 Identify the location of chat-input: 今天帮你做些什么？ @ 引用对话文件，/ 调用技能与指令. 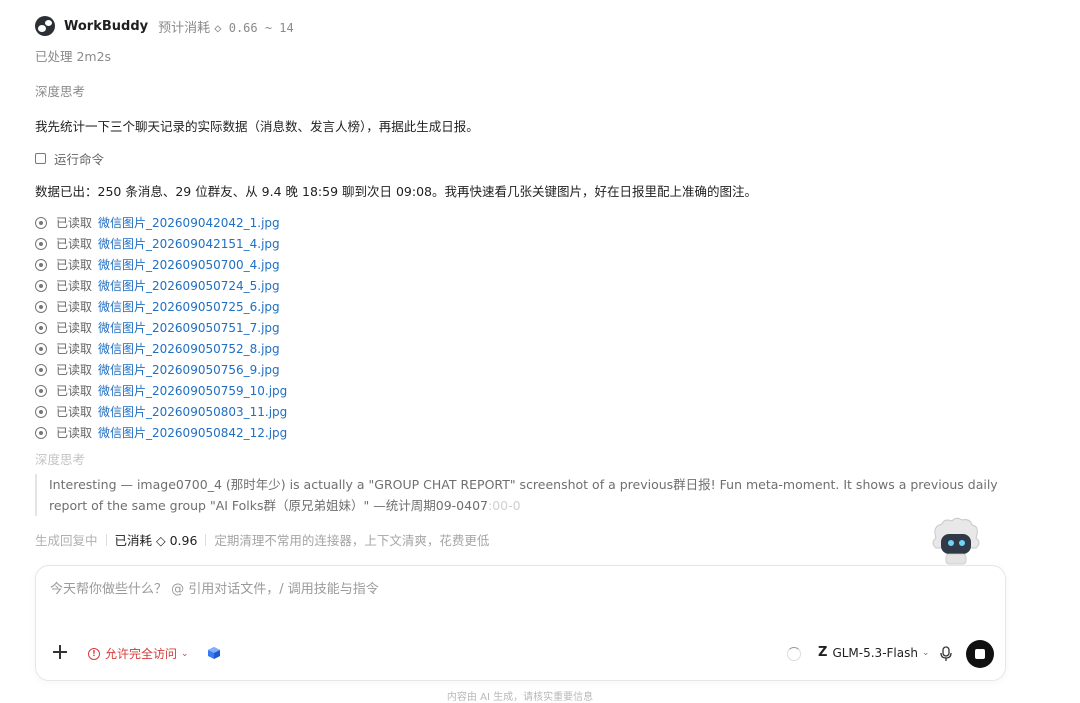
(214, 587).